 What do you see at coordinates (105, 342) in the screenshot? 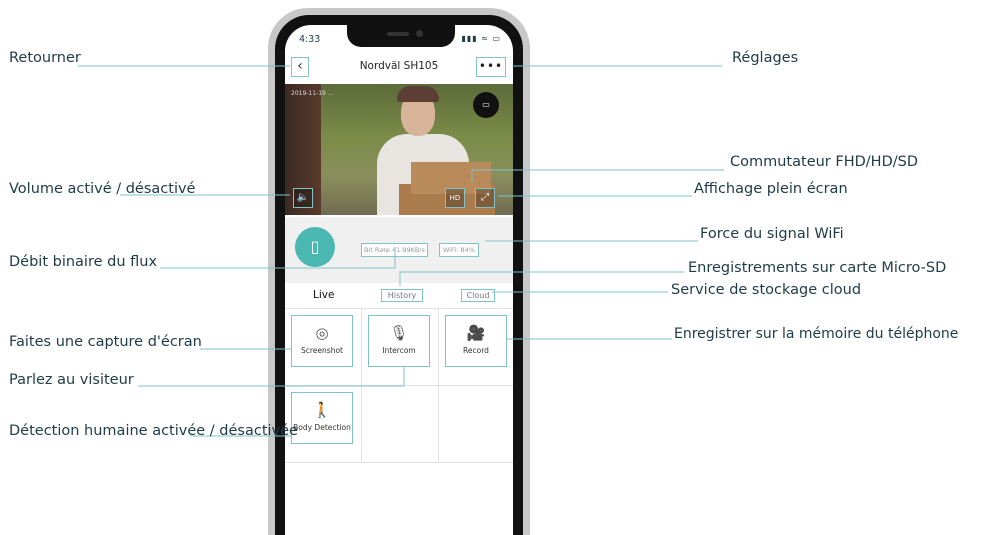
I see `callout-capture: Faites une capture d'écran` at bounding box center [105, 342].